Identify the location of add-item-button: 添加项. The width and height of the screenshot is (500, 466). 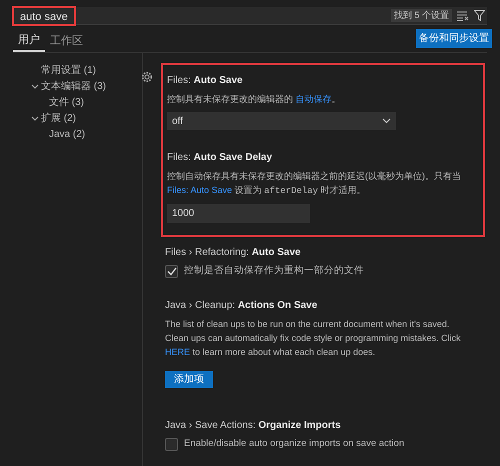
(189, 379).